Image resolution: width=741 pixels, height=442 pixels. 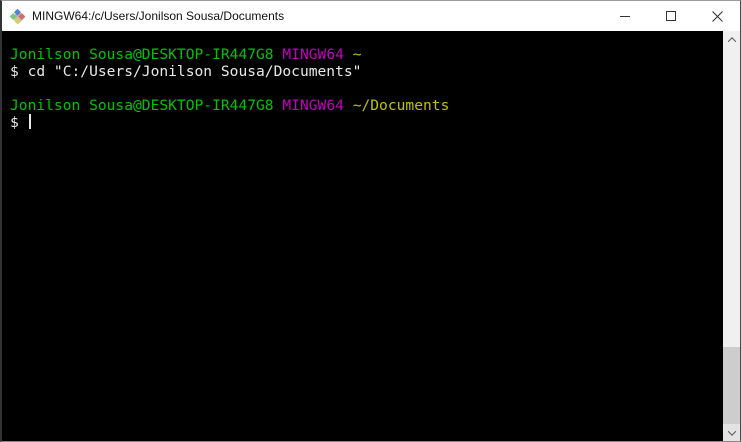 I want to click on minimize-icon, so click(x=625, y=16).